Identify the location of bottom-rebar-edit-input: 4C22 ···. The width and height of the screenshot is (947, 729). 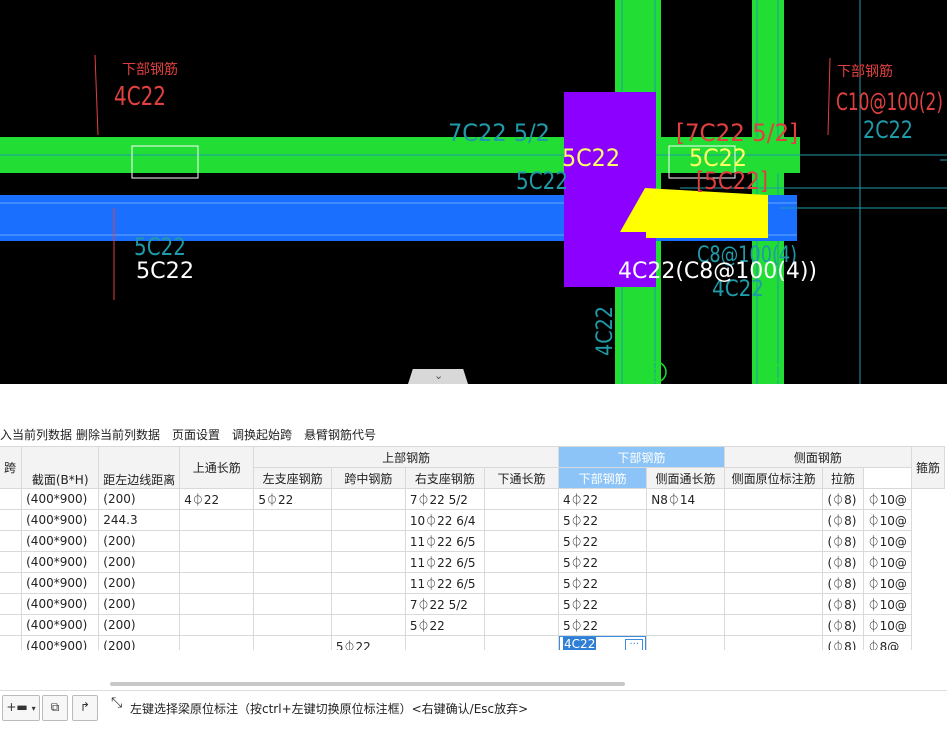
(602, 643).